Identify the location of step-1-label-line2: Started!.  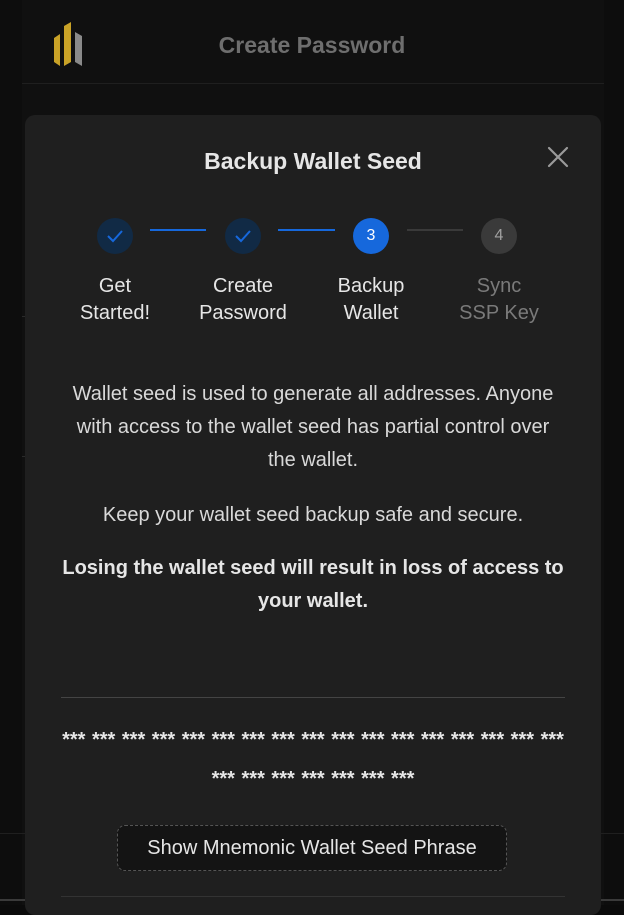
(115, 313).